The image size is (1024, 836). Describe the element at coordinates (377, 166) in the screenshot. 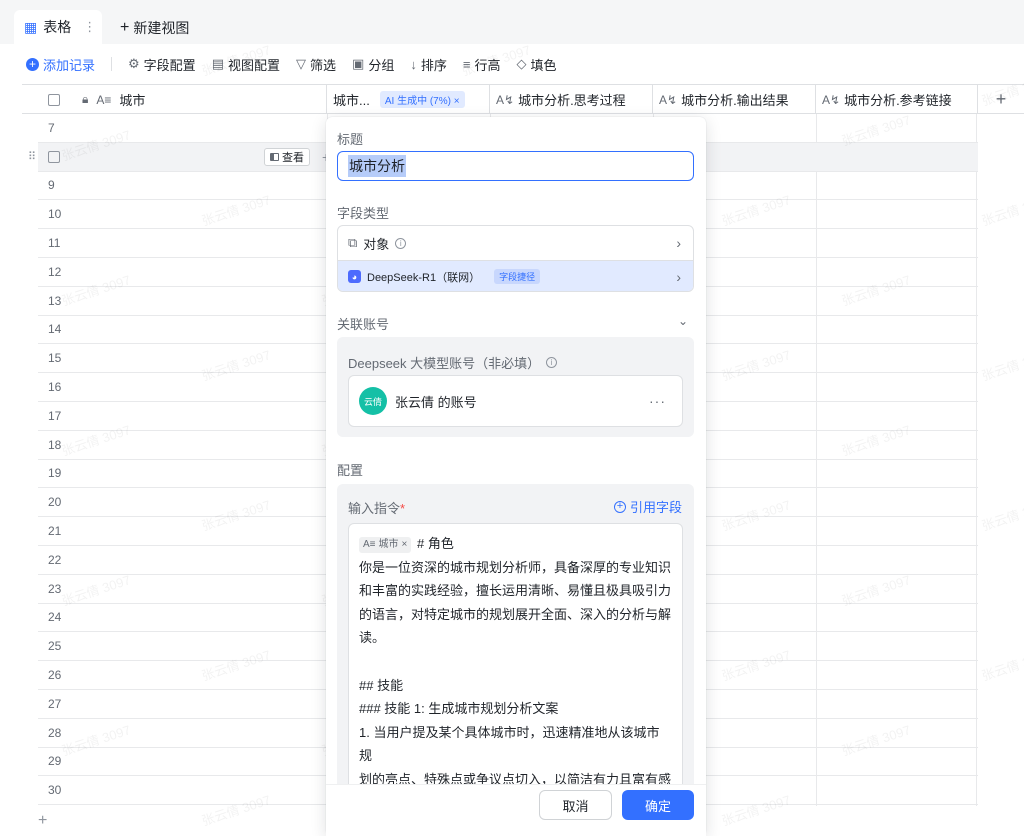

I see `title-value: 城市分析` at that location.